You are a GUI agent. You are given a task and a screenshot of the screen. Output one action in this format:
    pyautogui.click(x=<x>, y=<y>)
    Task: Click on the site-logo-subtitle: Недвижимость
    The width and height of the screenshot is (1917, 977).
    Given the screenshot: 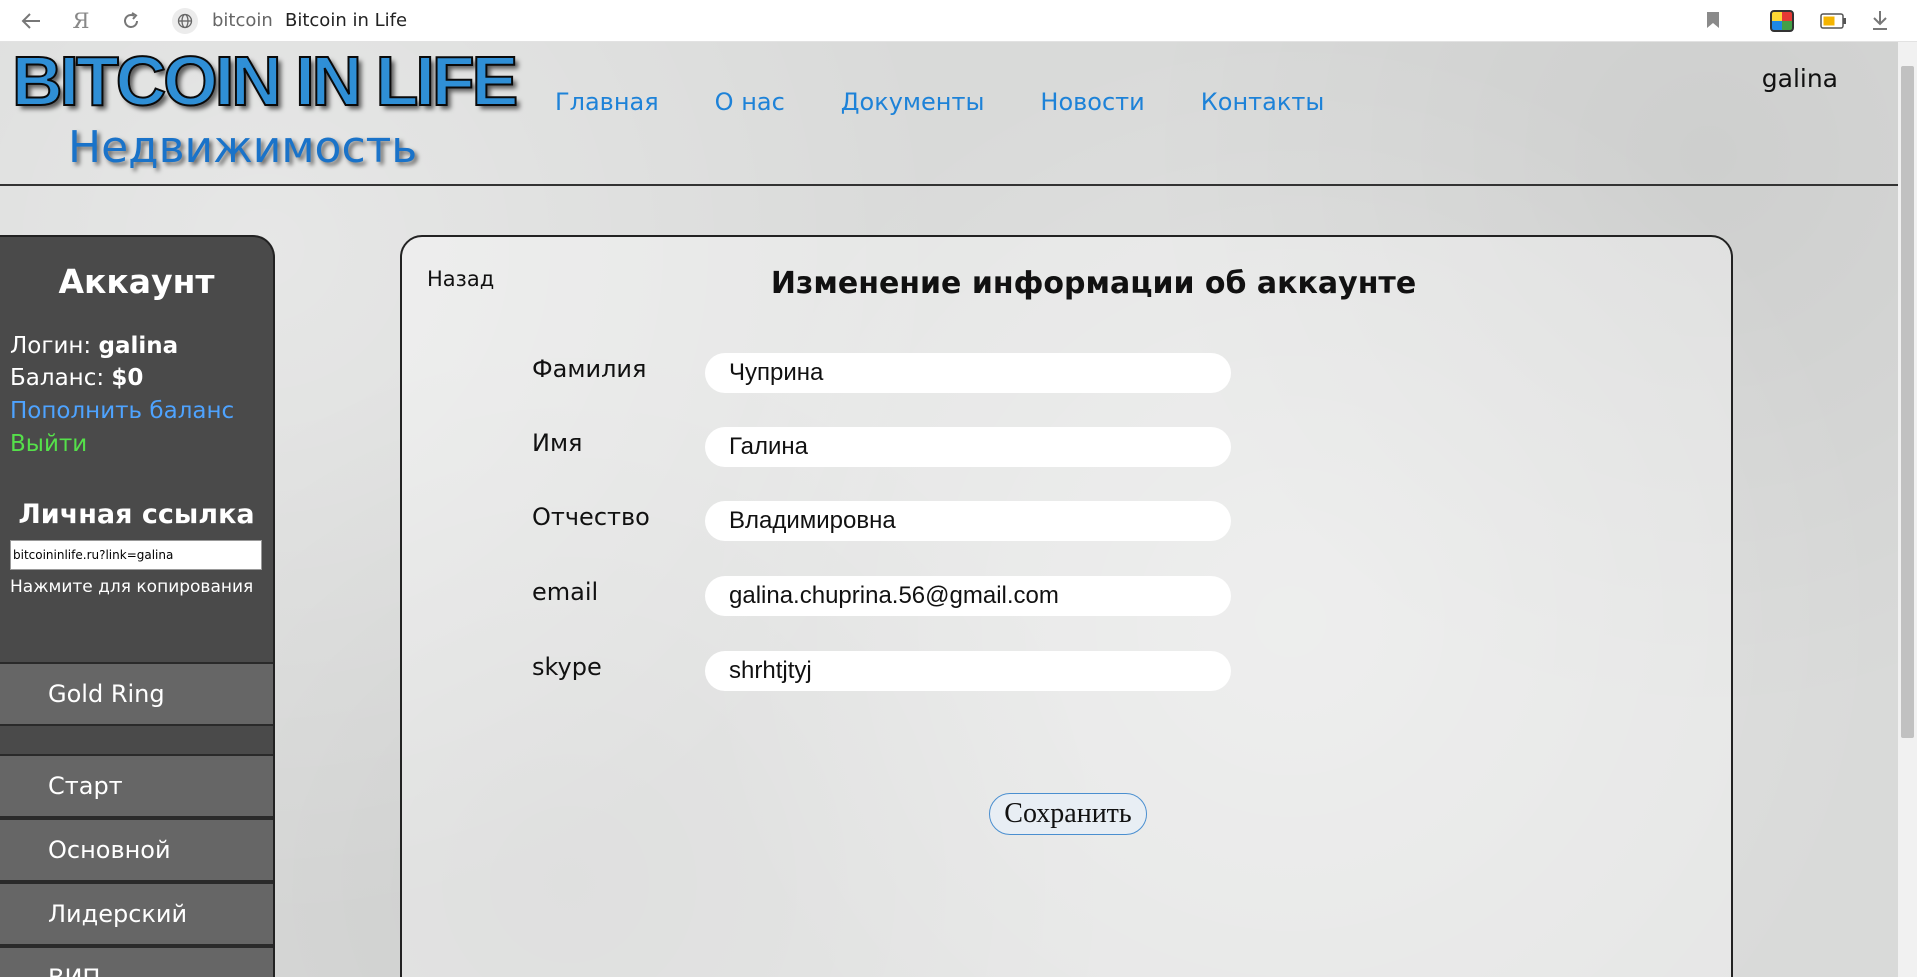 What is the action you would take?
    pyautogui.click(x=243, y=147)
    